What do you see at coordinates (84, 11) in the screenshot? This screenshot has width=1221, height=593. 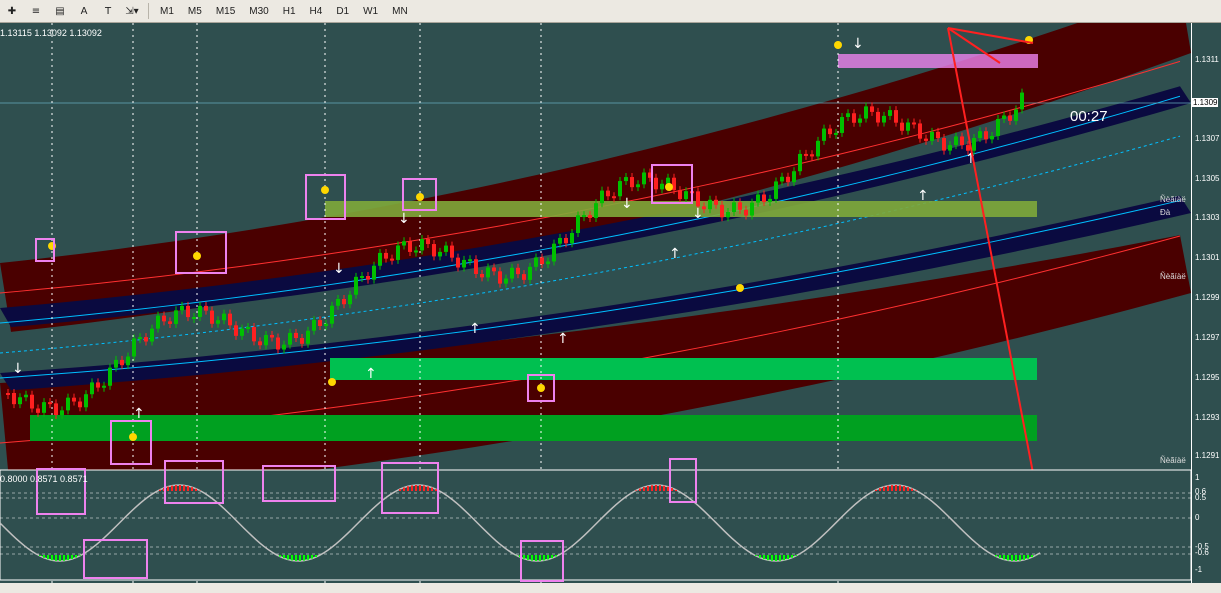 I see `text-tool-button: A` at bounding box center [84, 11].